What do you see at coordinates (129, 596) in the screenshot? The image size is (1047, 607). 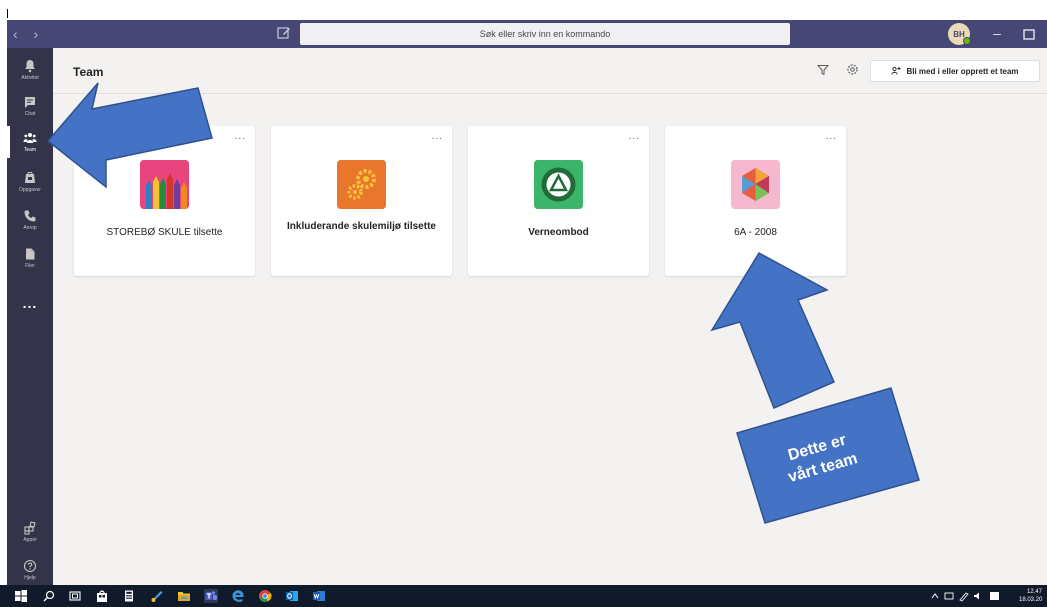 I see `calculator-icon` at bounding box center [129, 596].